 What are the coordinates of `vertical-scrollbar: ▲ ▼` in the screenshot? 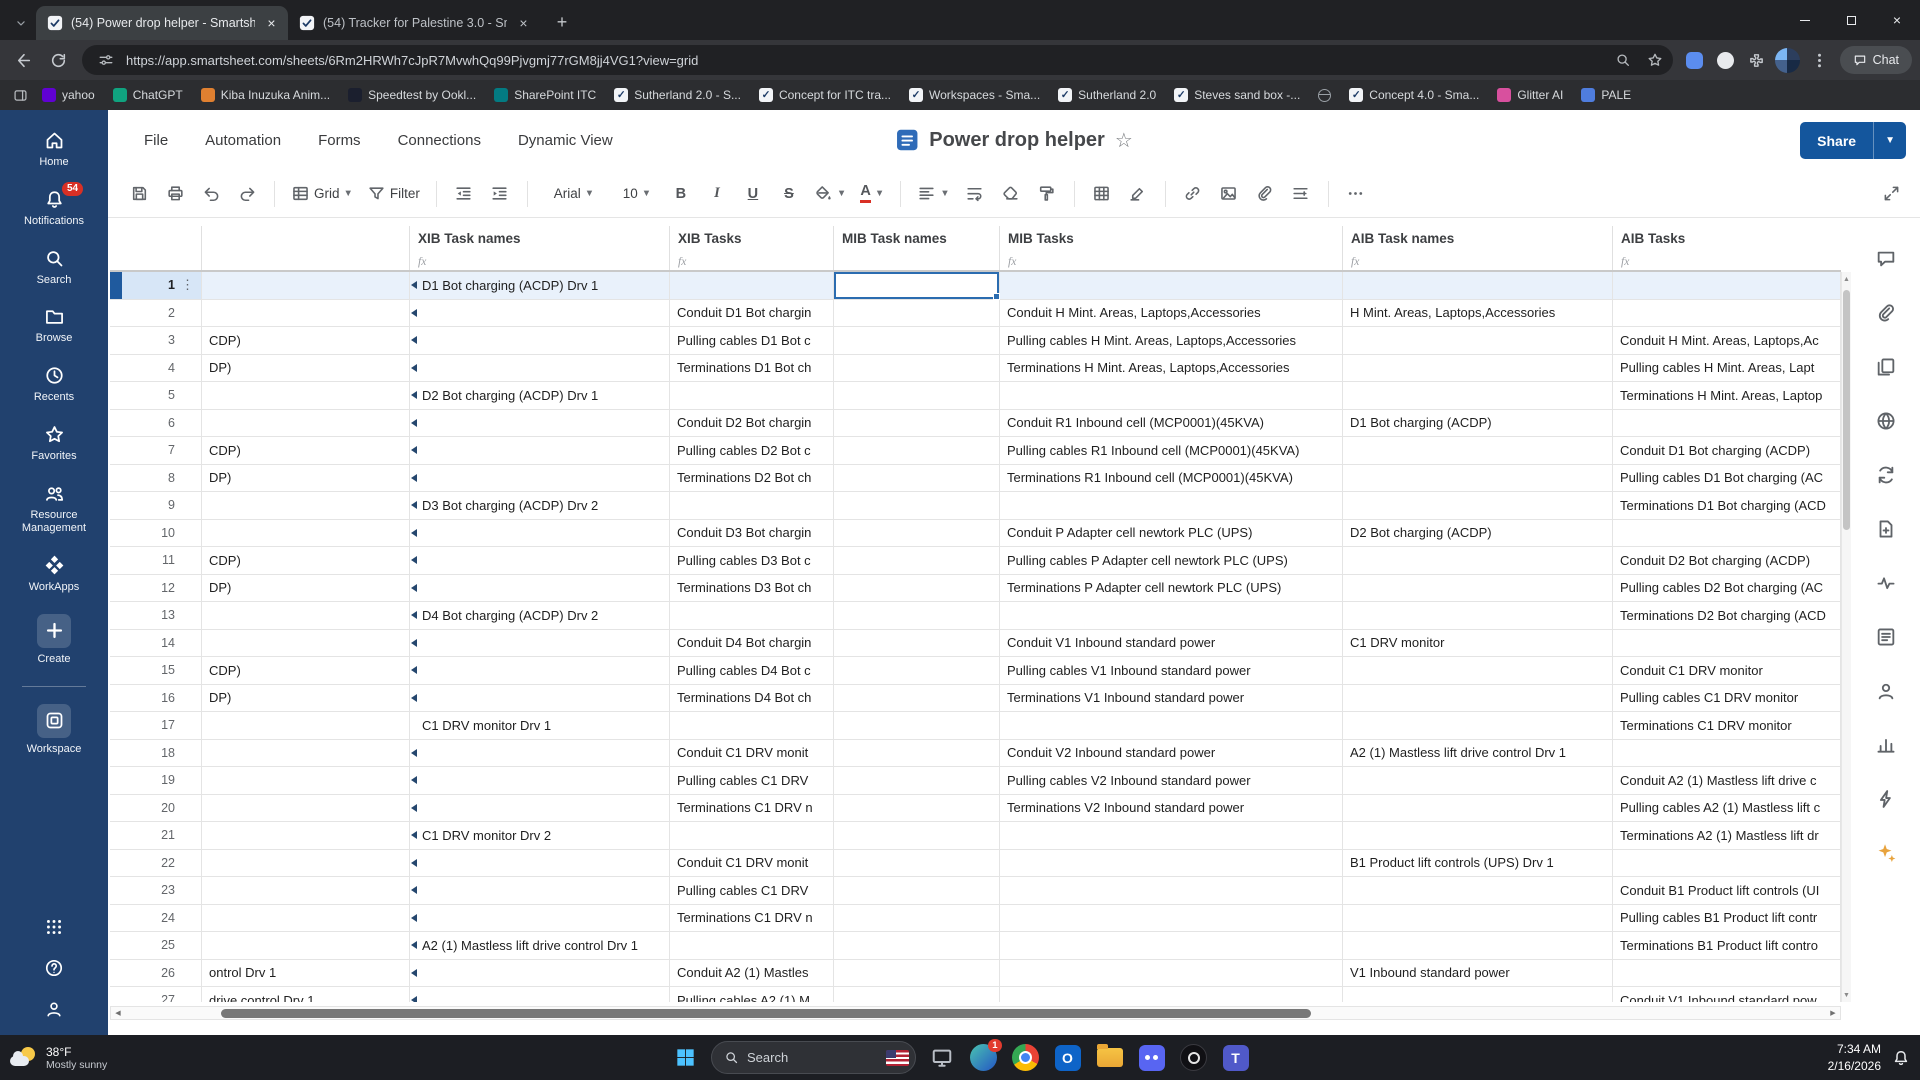 It's located at (1846, 637).